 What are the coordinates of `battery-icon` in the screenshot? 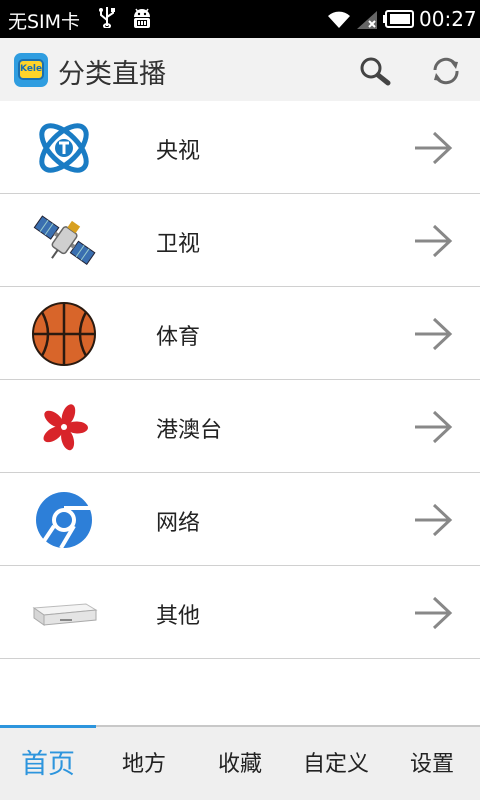 It's located at (399, 21).